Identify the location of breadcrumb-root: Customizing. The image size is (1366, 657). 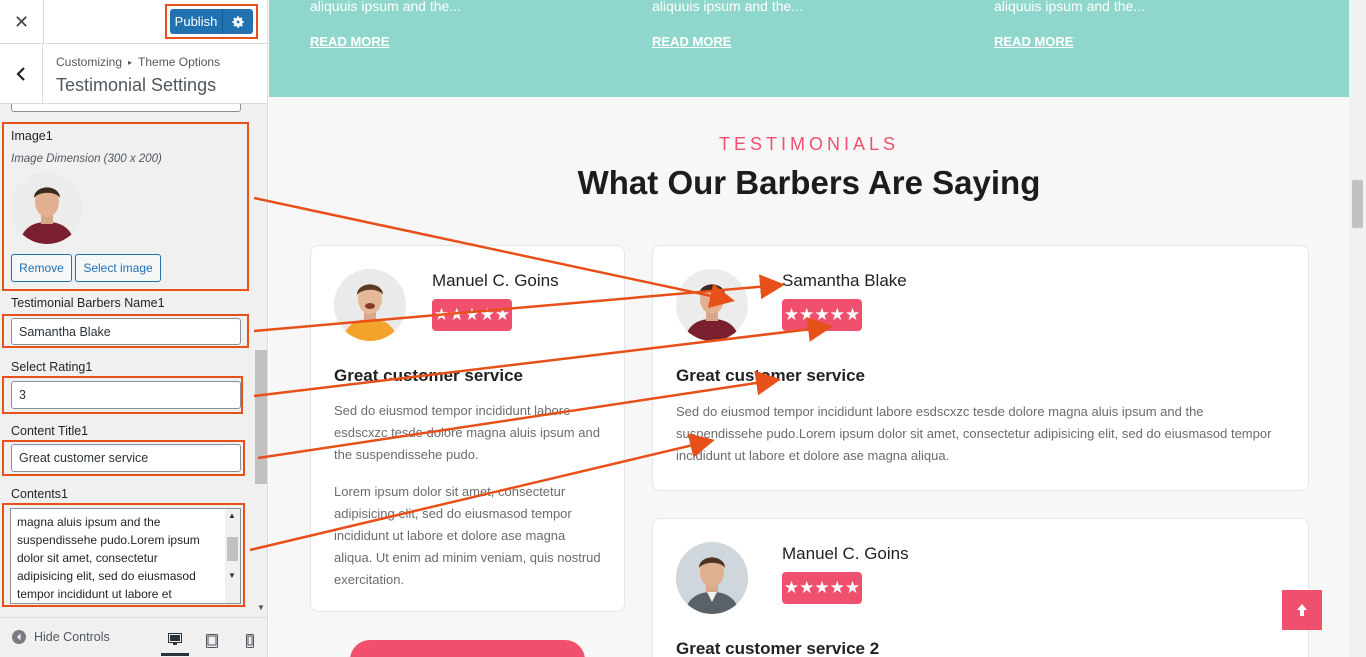
(89, 62).